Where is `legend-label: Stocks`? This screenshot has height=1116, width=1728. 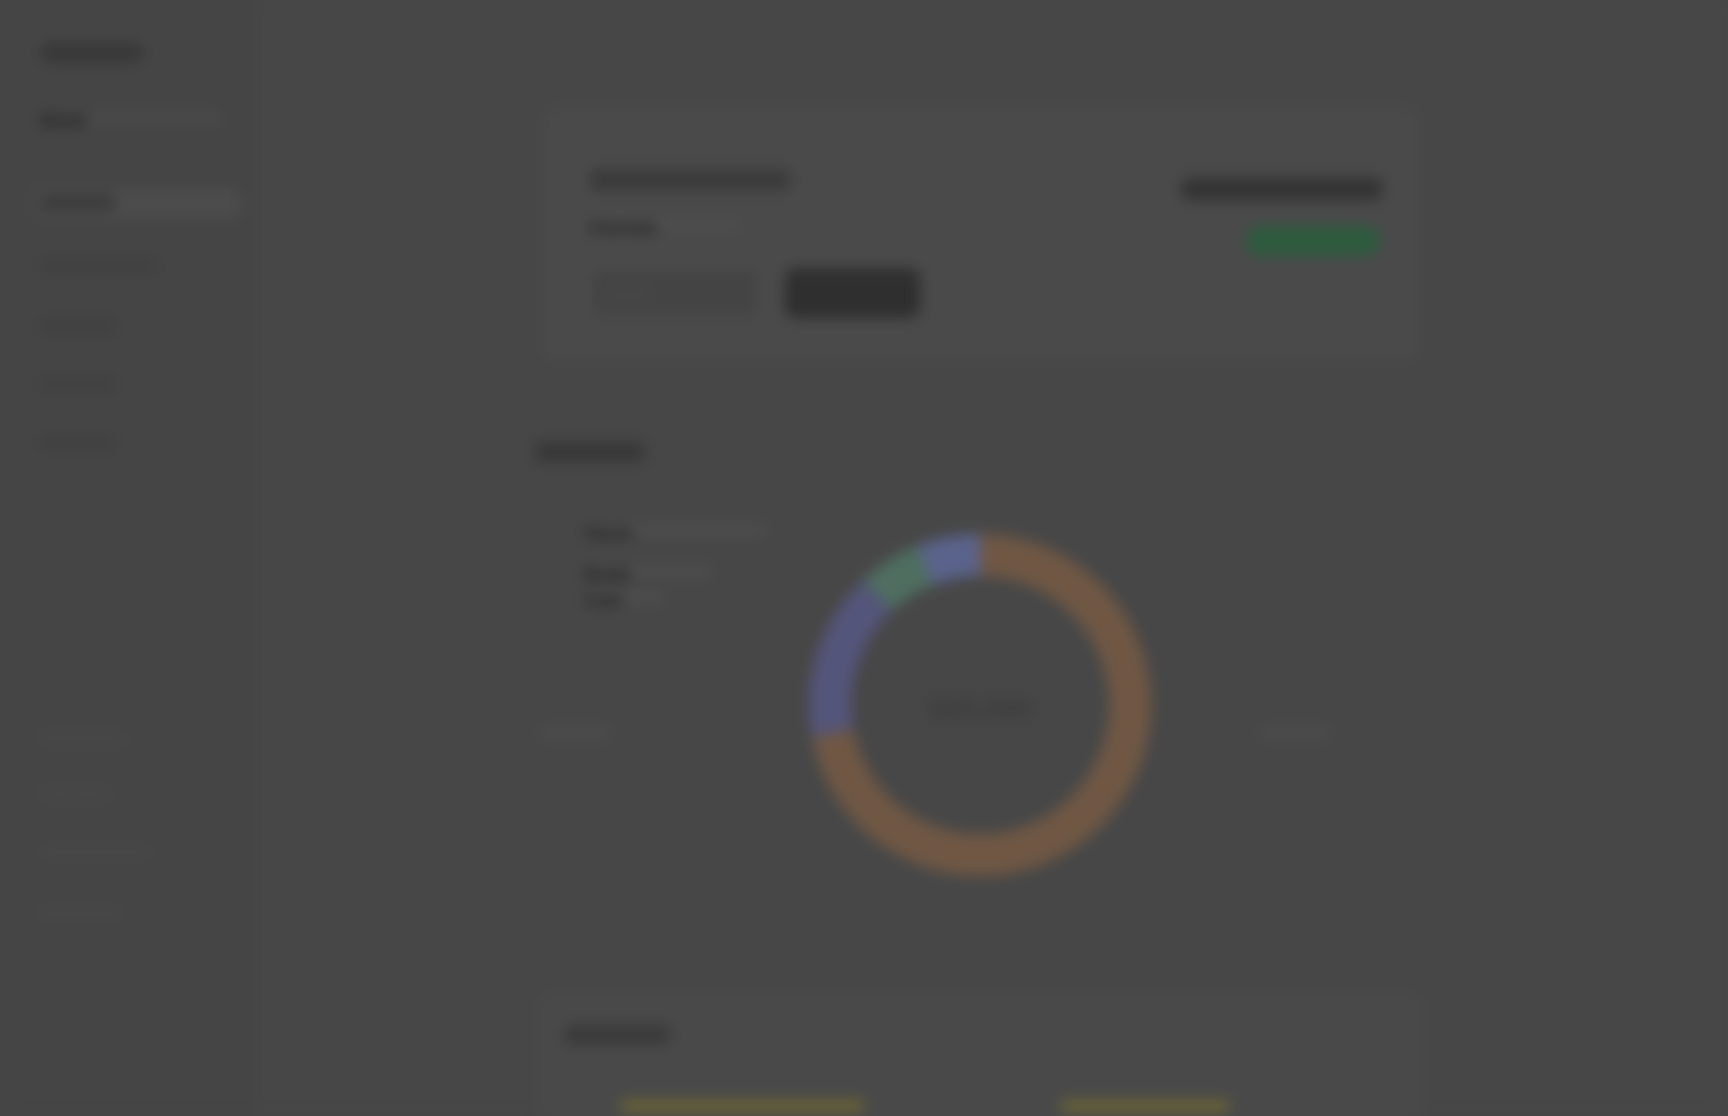 legend-label: Stocks is located at coordinates (675, 533).